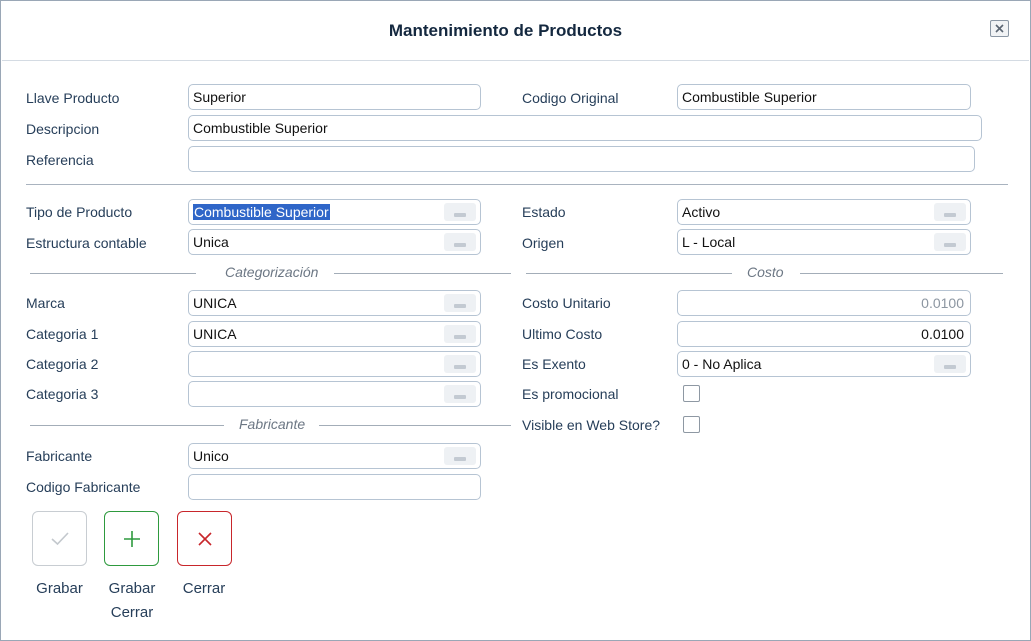 The image size is (1031, 641). What do you see at coordinates (722, 364) in the screenshot?
I see `es-exento-value: 0 - No Aplica` at bounding box center [722, 364].